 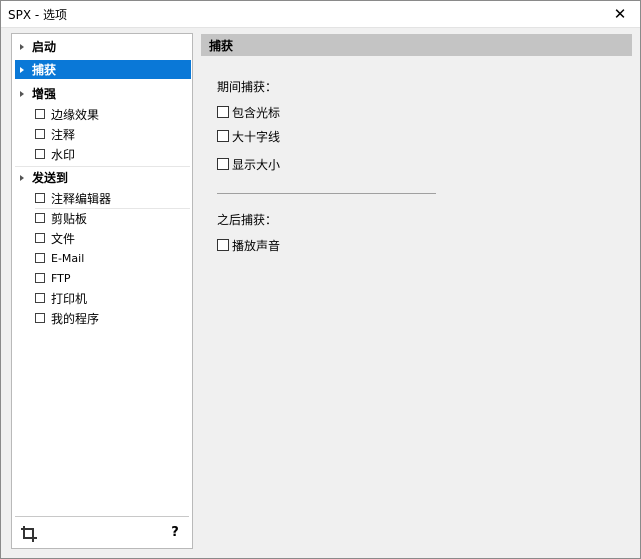 I want to click on nav-item-file: 文件, so click(x=112, y=238).